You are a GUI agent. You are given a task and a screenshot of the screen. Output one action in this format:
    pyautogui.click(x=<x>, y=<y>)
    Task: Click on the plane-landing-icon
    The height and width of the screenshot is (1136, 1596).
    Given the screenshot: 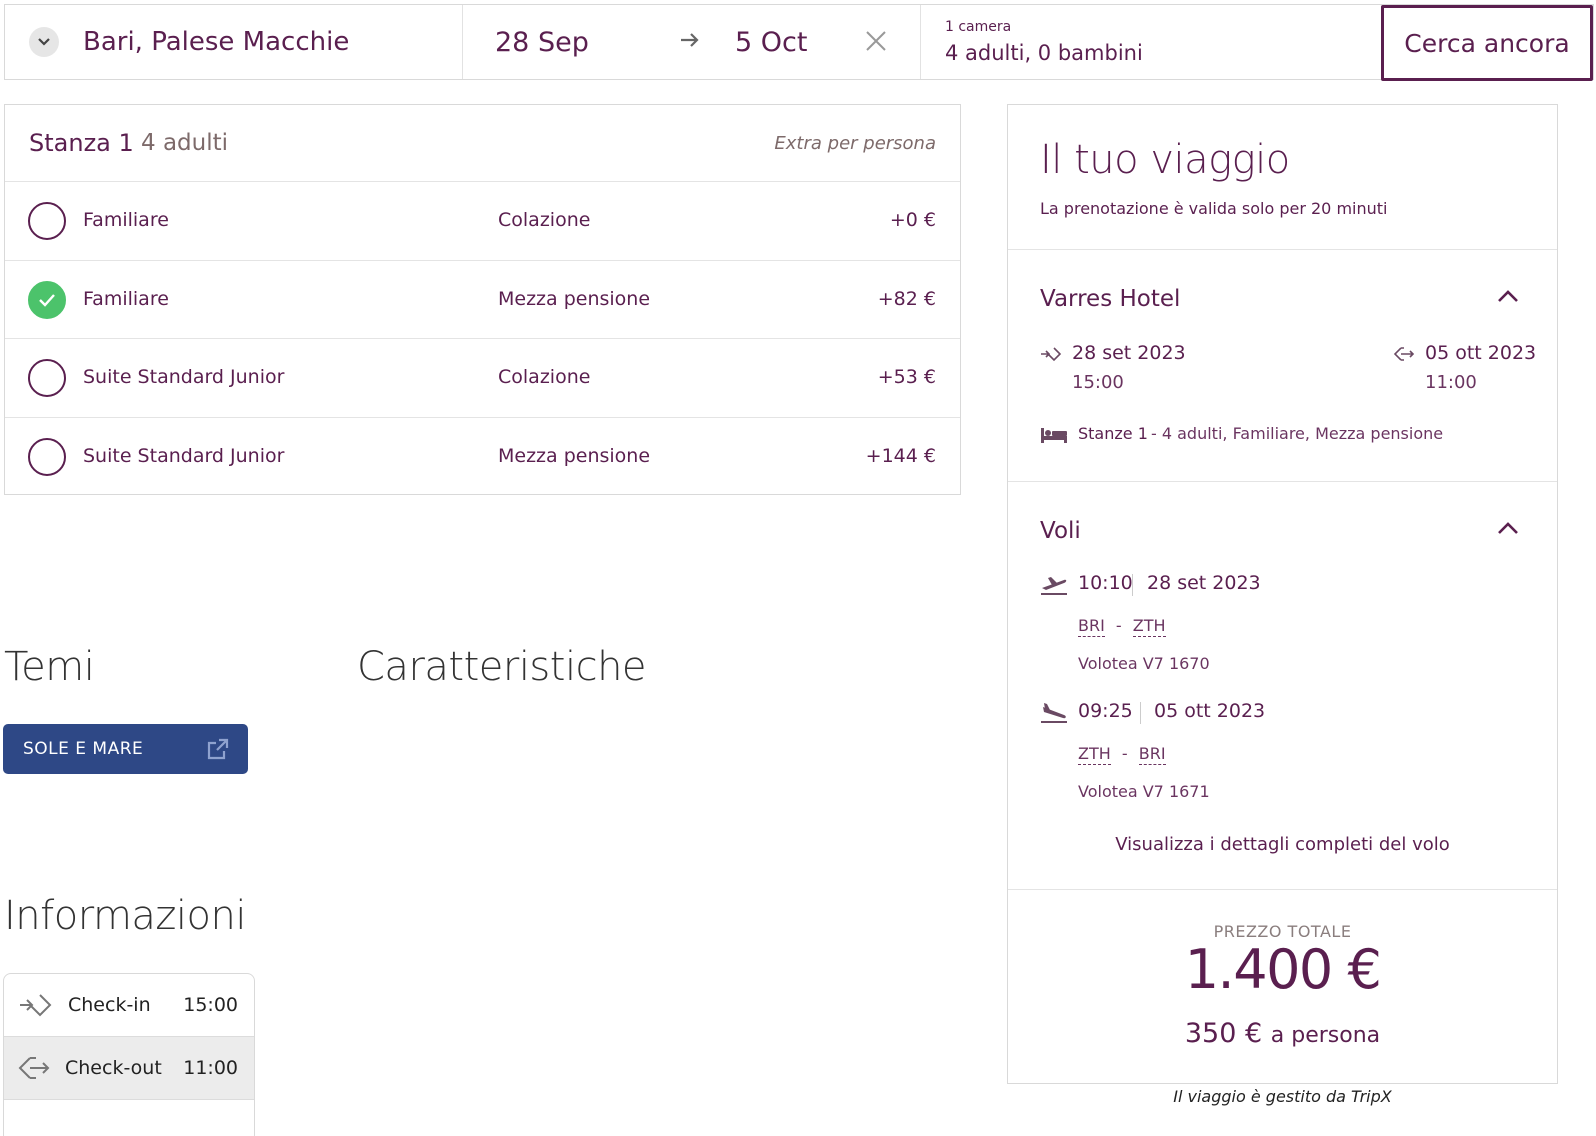 What is the action you would take?
    pyautogui.click(x=1054, y=715)
    